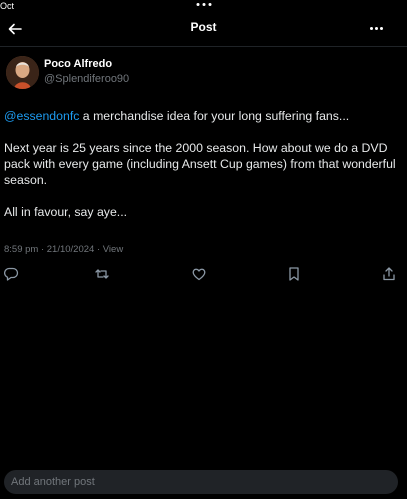 Image resolution: width=407 pixels, height=499 pixels. I want to click on status-bar: Oct, so click(203, 6).